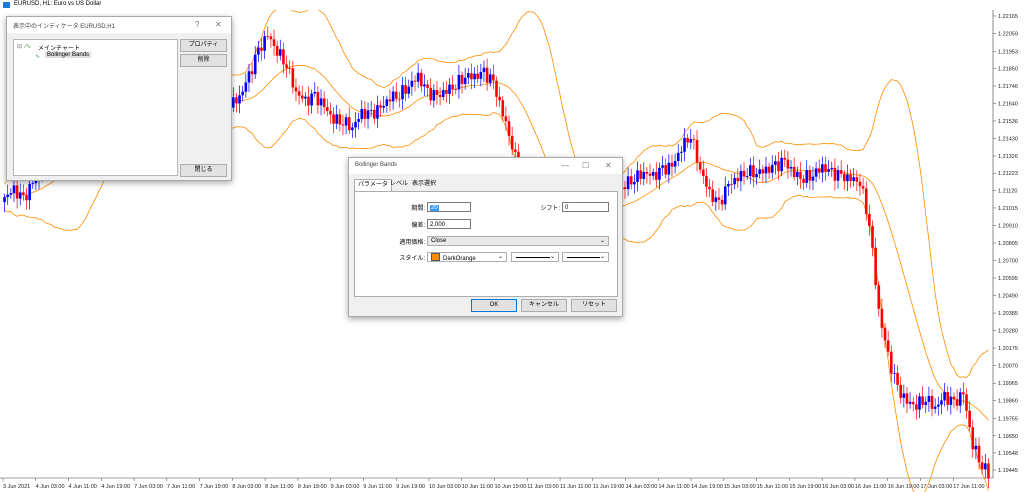 The width and height of the screenshot is (1024, 492). What do you see at coordinates (38, 57) in the screenshot?
I see `indicator-icon: ∿` at bounding box center [38, 57].